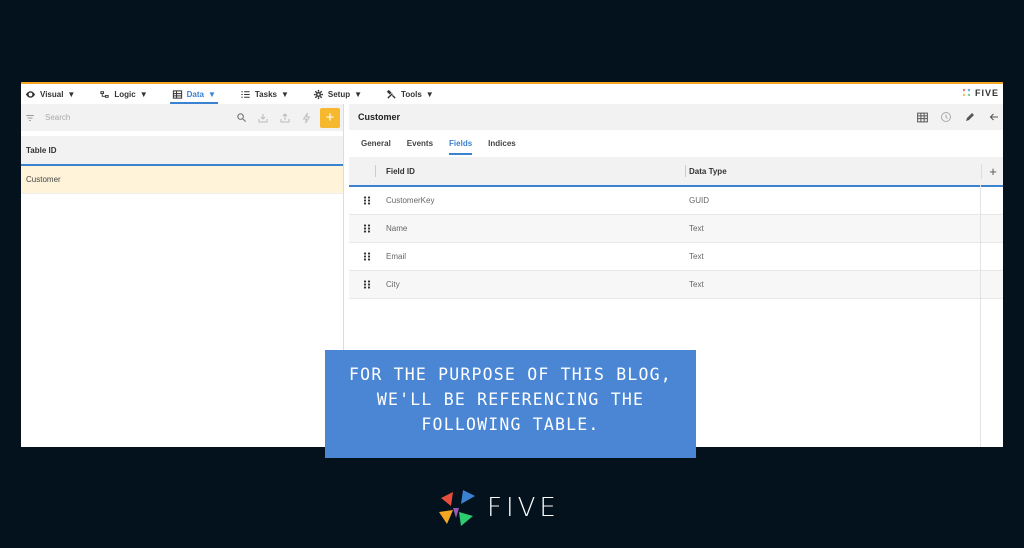  What do you see at coordinates (461, 143) in the screenshot?
I see `tab-fields: Fields` at bounding box center [461, 143].